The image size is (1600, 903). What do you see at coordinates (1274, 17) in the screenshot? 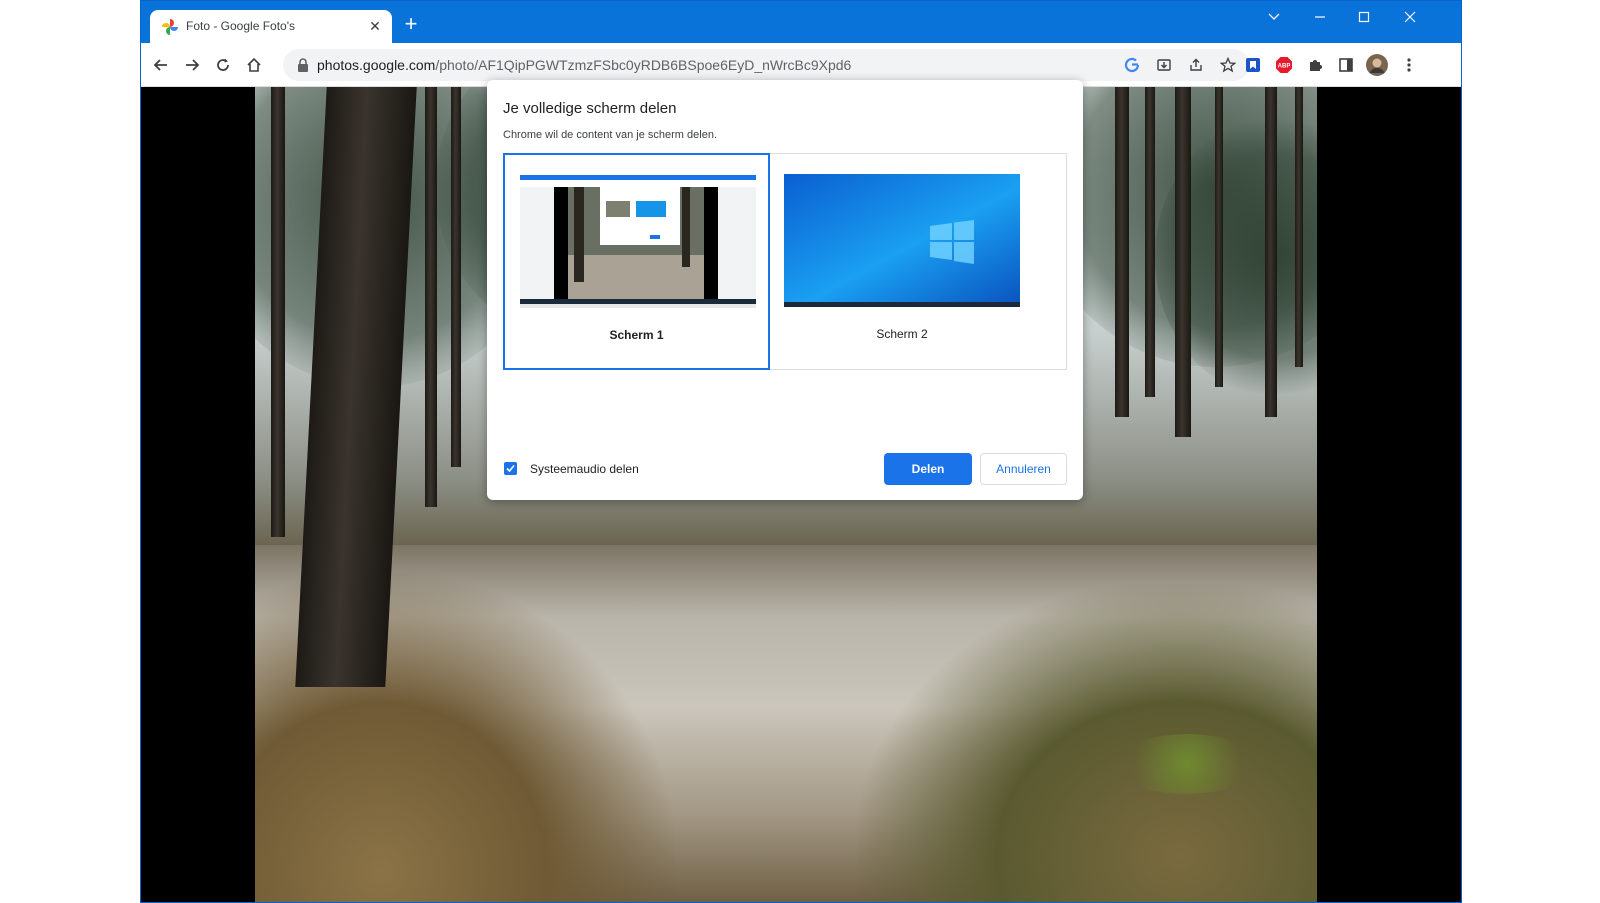
I see `tab-search-icon` at bounding box center [1274, 17].